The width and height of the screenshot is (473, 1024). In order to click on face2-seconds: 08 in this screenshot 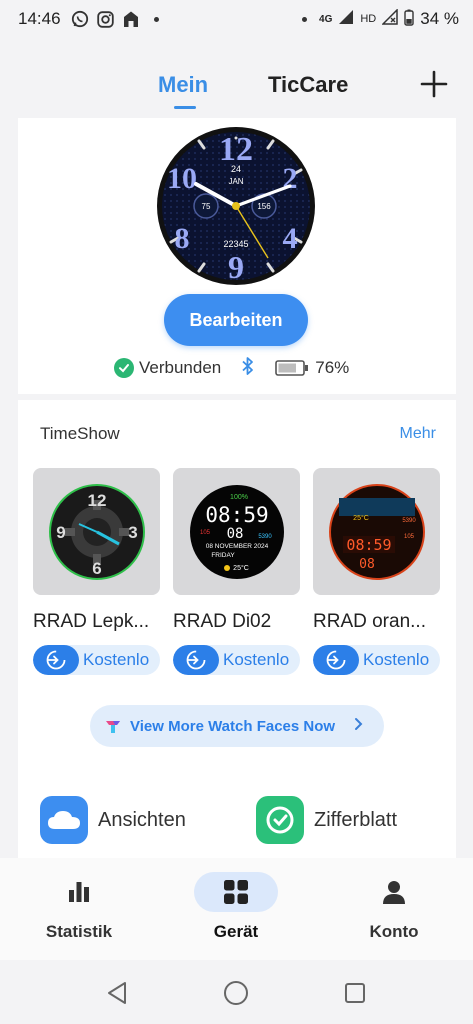, I will do `click(234, 534)`.